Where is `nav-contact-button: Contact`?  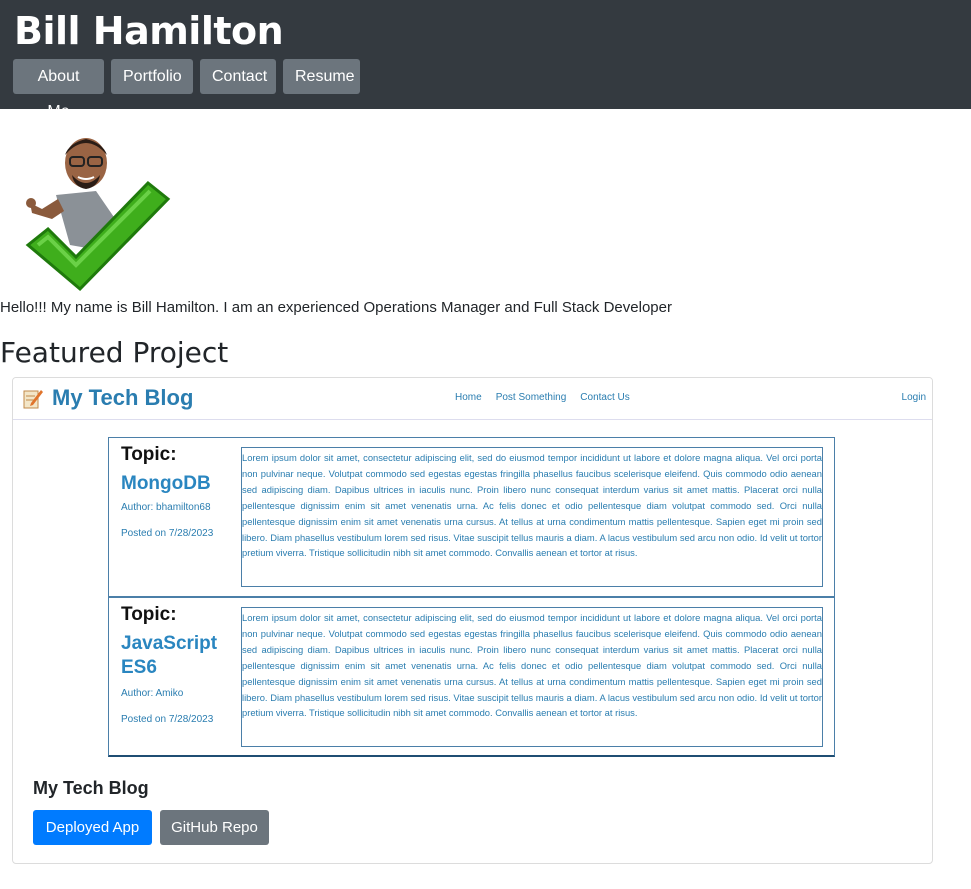
nav-contact-button: Contact is located at coordinates (238, 76).